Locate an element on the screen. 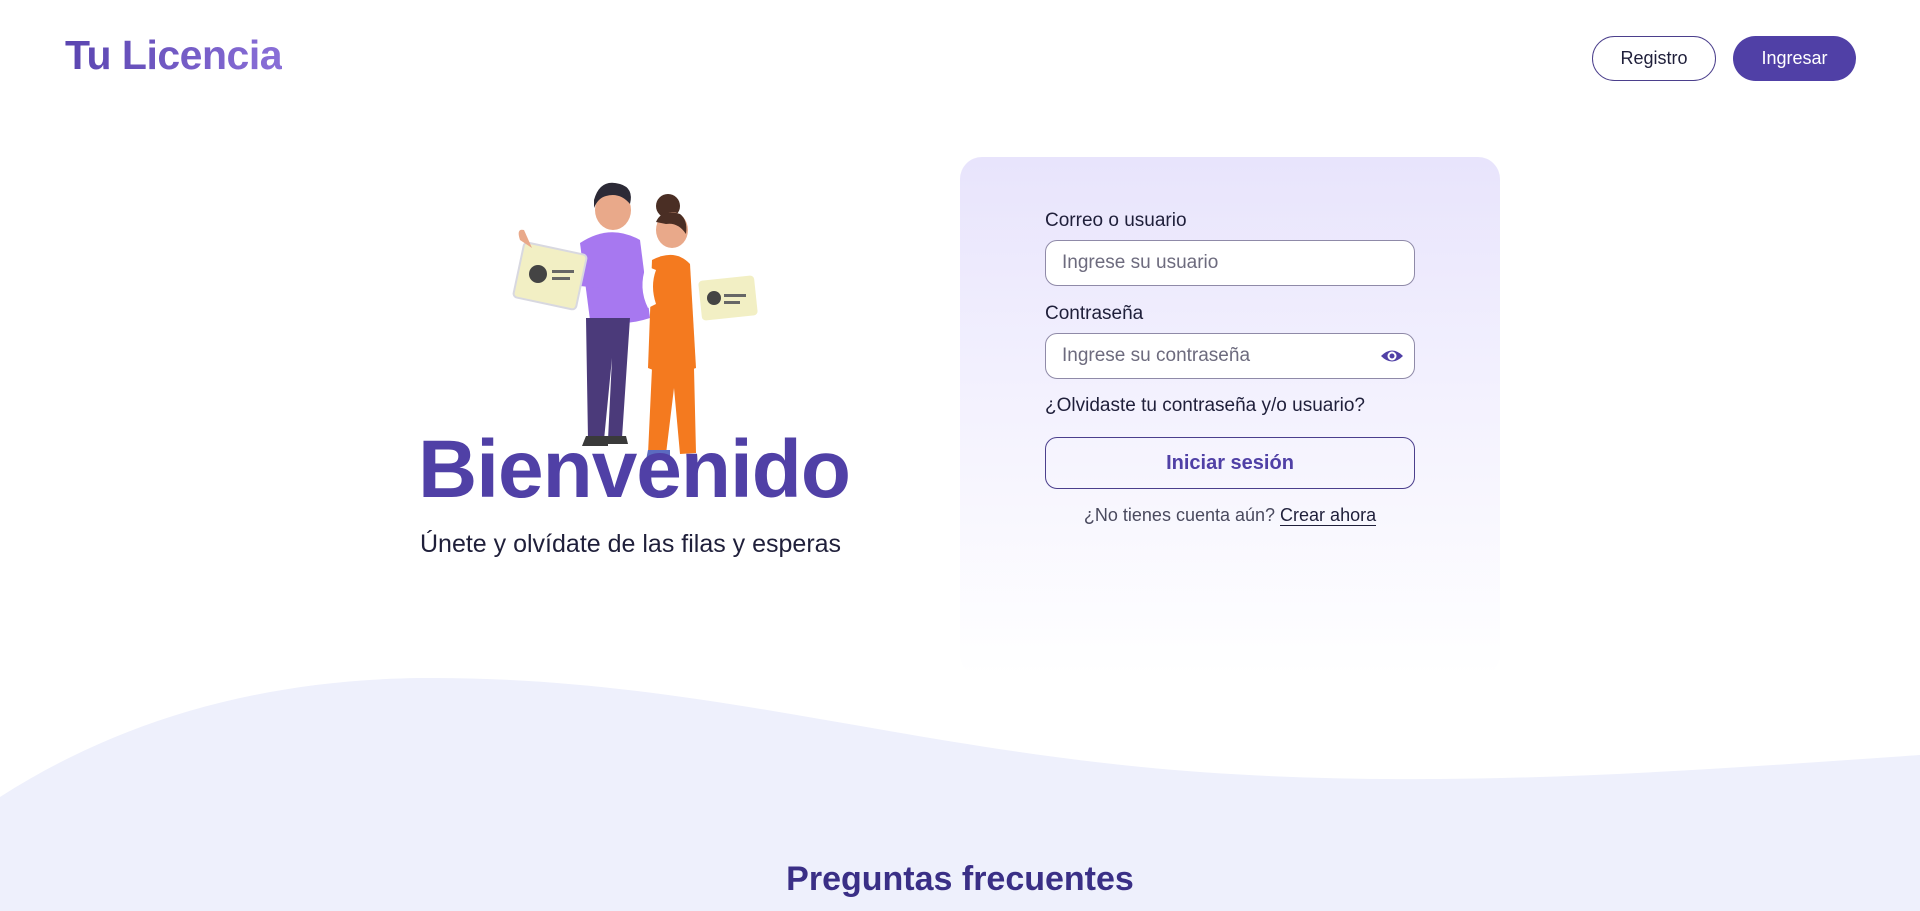  login-nav-button: Ingresar is located at coordinates (1794, 58).